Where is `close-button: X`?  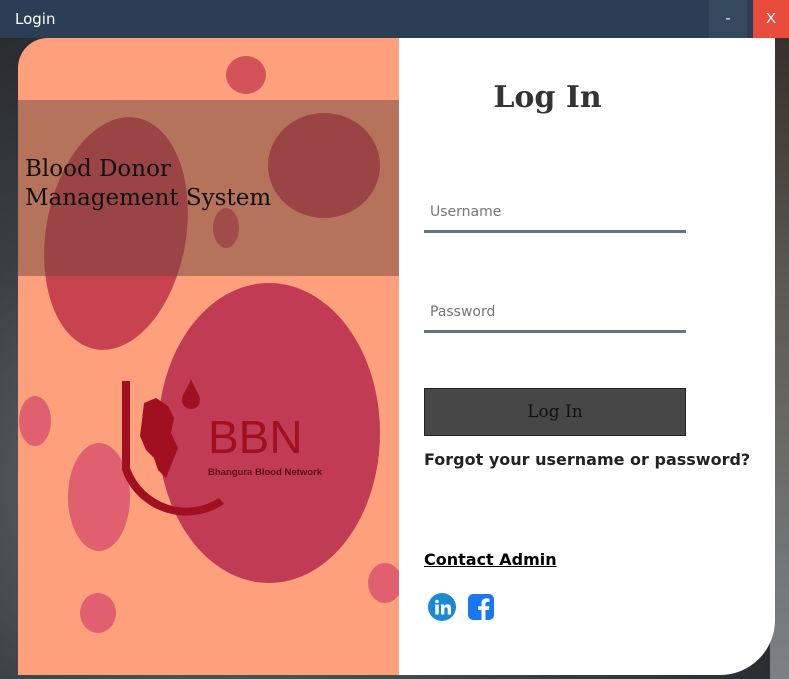 close-button: X is located at coordinates (771, 19).